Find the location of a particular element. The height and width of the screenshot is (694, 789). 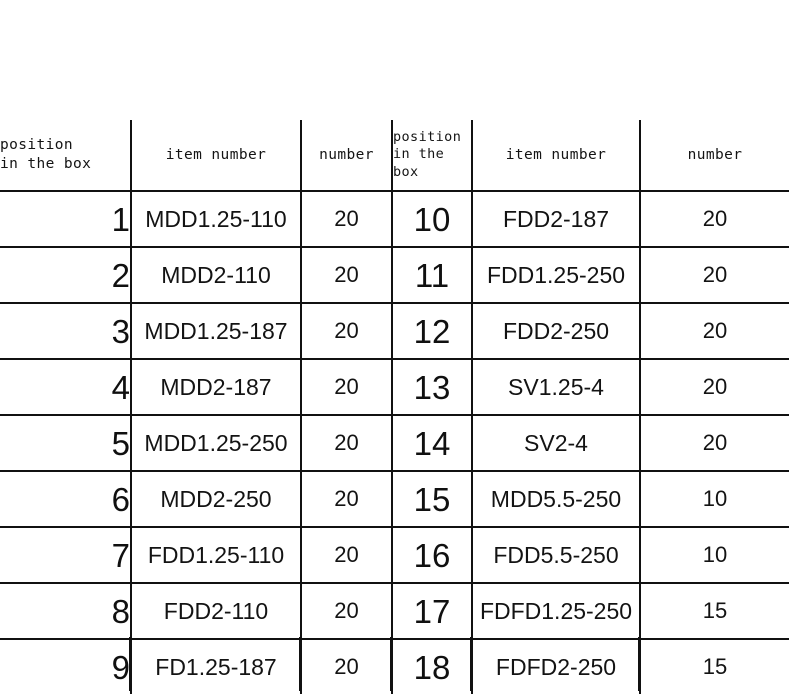

cell-position-right: 12 is located at coordinates (432, 331).